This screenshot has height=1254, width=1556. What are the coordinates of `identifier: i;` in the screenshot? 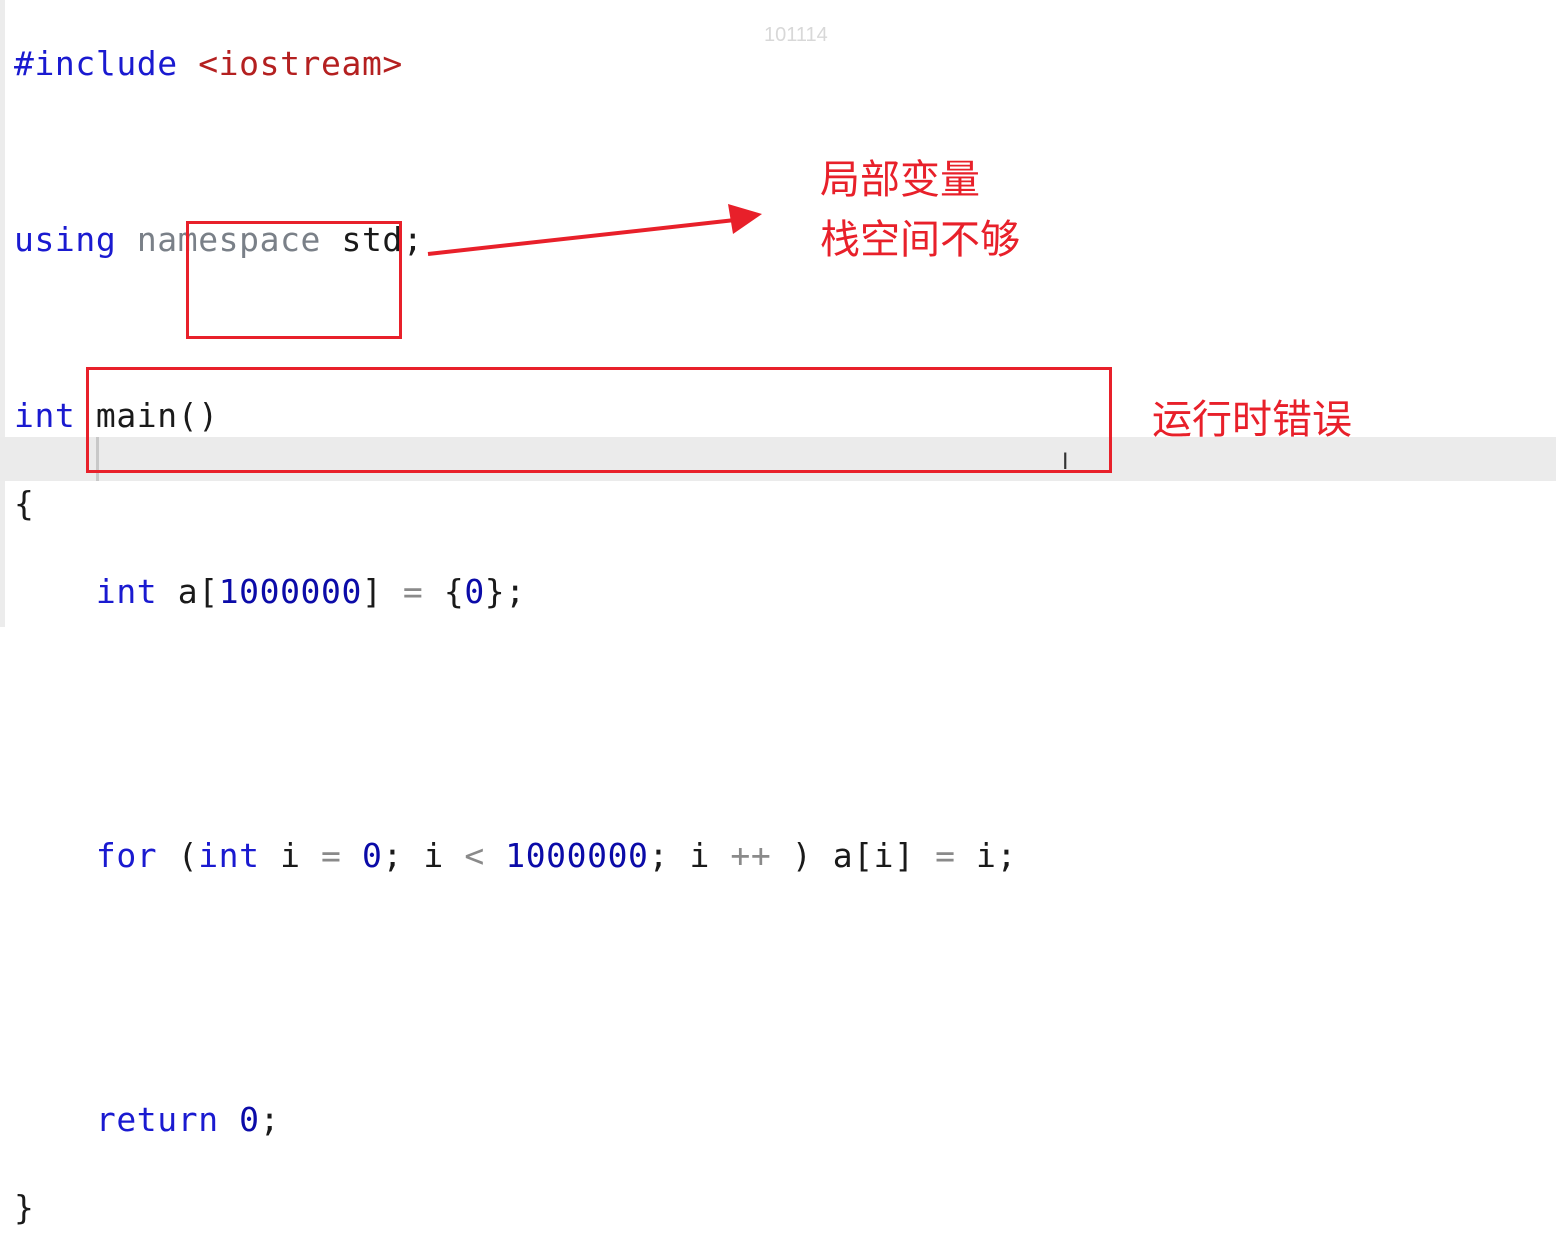 It's located at (996, 855).